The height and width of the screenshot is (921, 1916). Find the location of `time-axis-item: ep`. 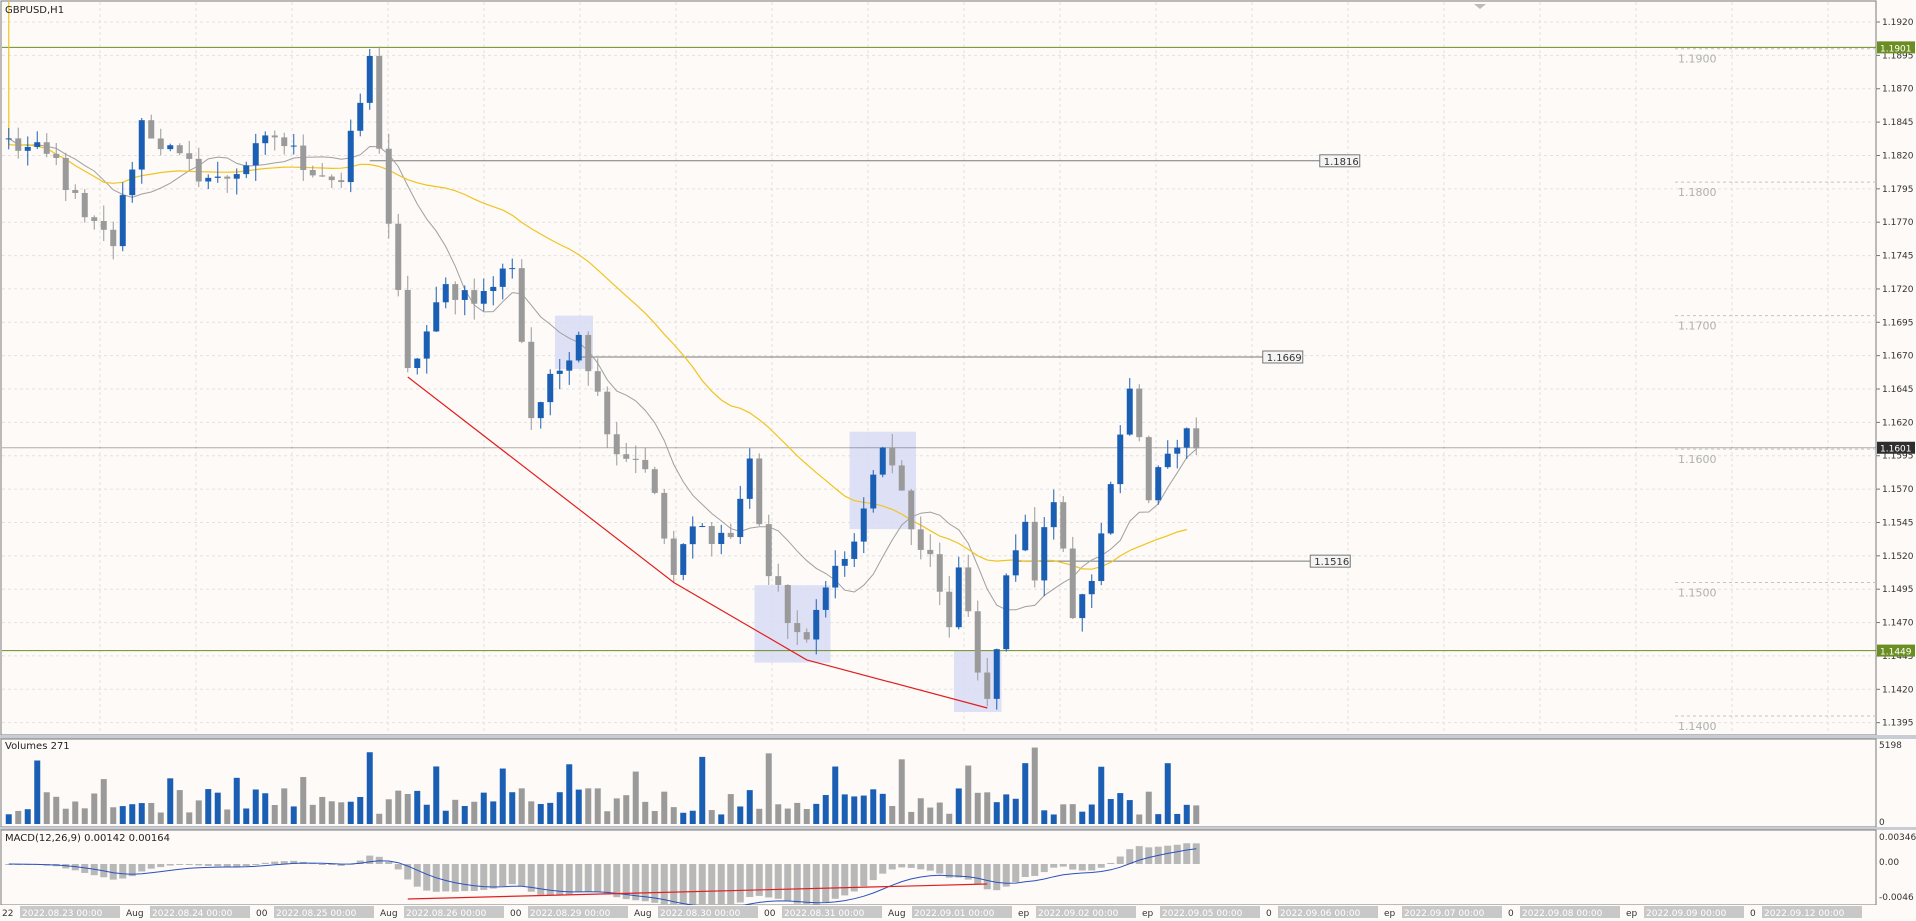

time-axis-item: ep is located at coordinates (1024, 914).